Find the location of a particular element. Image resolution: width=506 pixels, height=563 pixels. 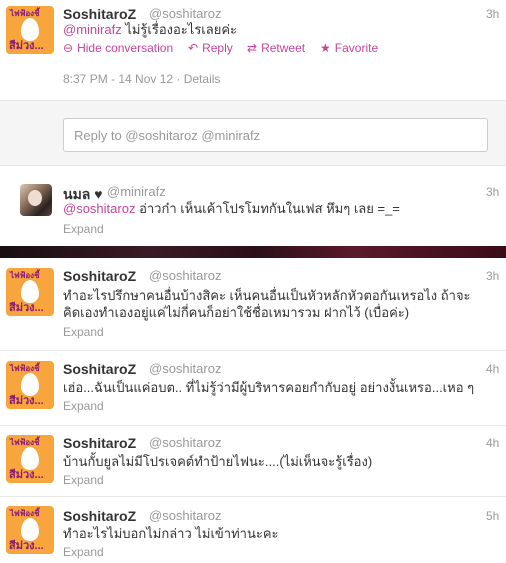

avatar is located at coordinates (36, 200).